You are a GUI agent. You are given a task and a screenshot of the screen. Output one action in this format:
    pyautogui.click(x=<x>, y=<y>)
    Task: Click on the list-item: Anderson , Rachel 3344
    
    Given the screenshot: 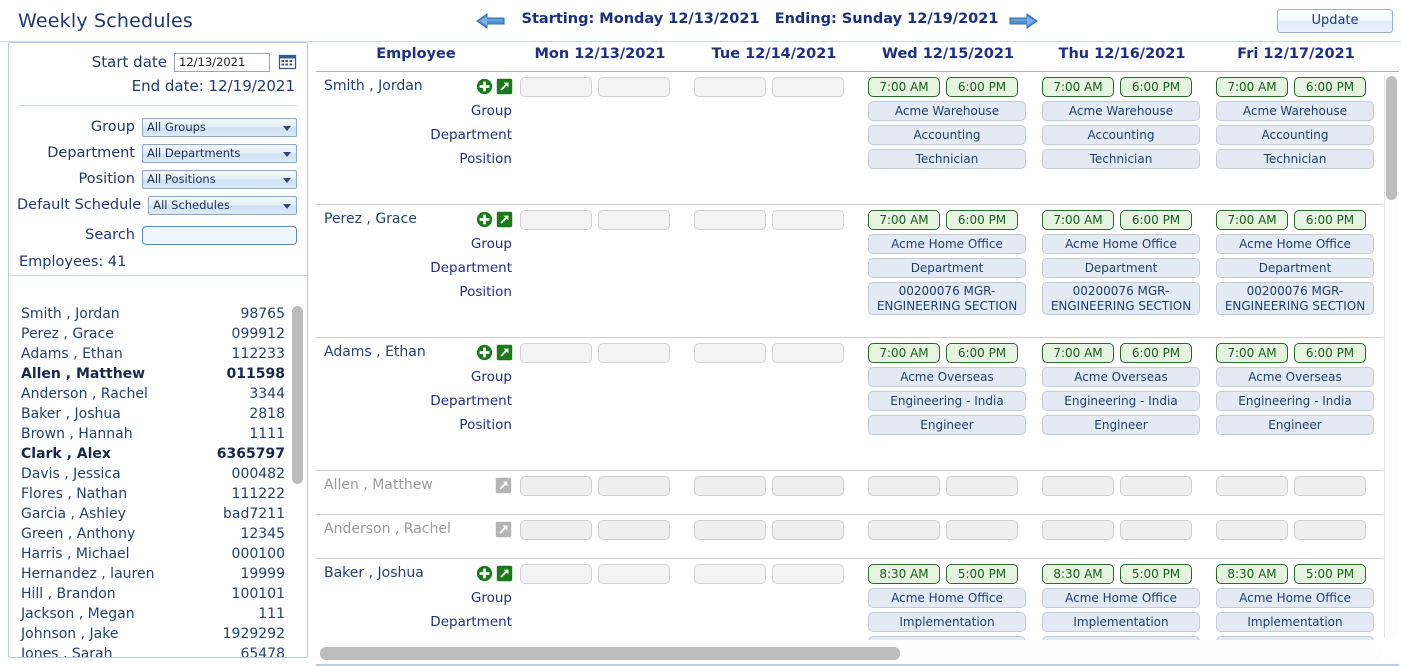 What is the action you would take?
    pyautogui.click(x=151, y=394)
    